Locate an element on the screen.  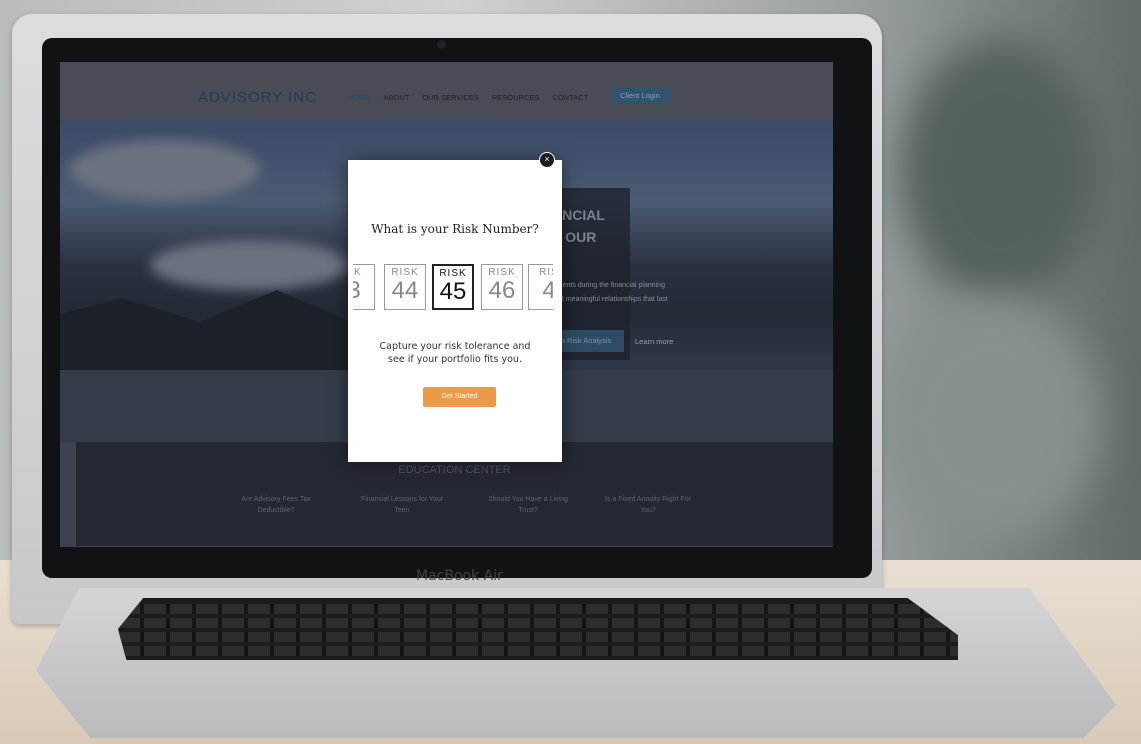
modal-title: What is your Risk Number? is located at coordinates (455, 229).